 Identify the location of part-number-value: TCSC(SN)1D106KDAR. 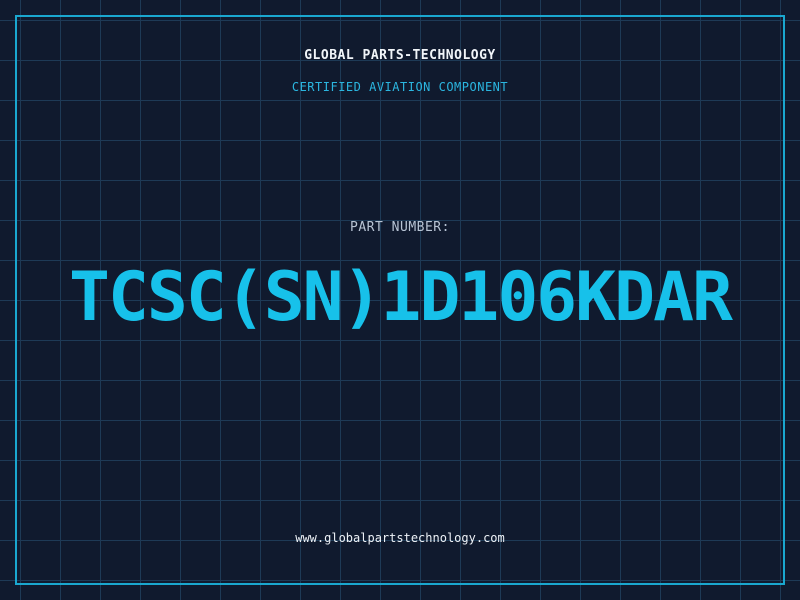
(401, 297).